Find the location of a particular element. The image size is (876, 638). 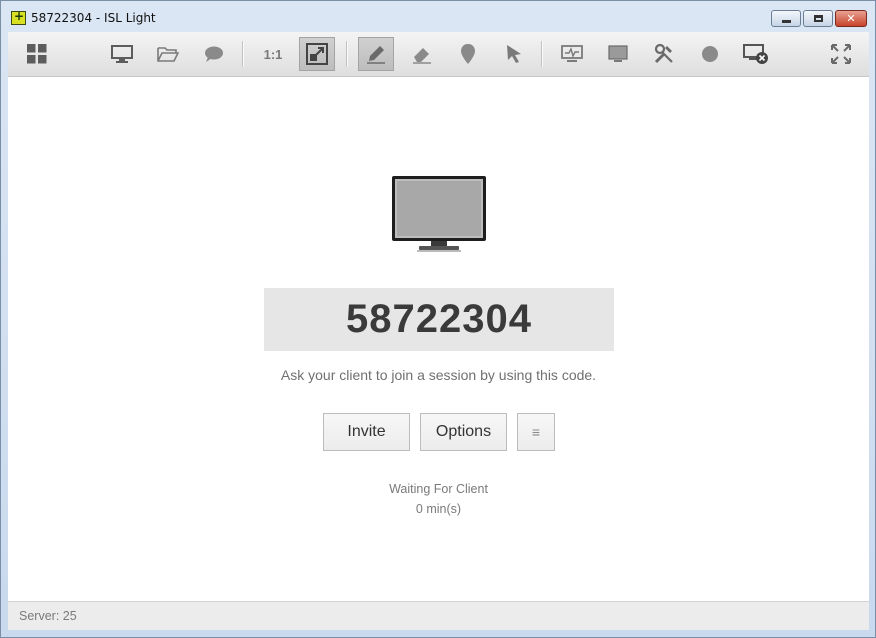

close-icon: ✕ is located at coordinates (851, 18).